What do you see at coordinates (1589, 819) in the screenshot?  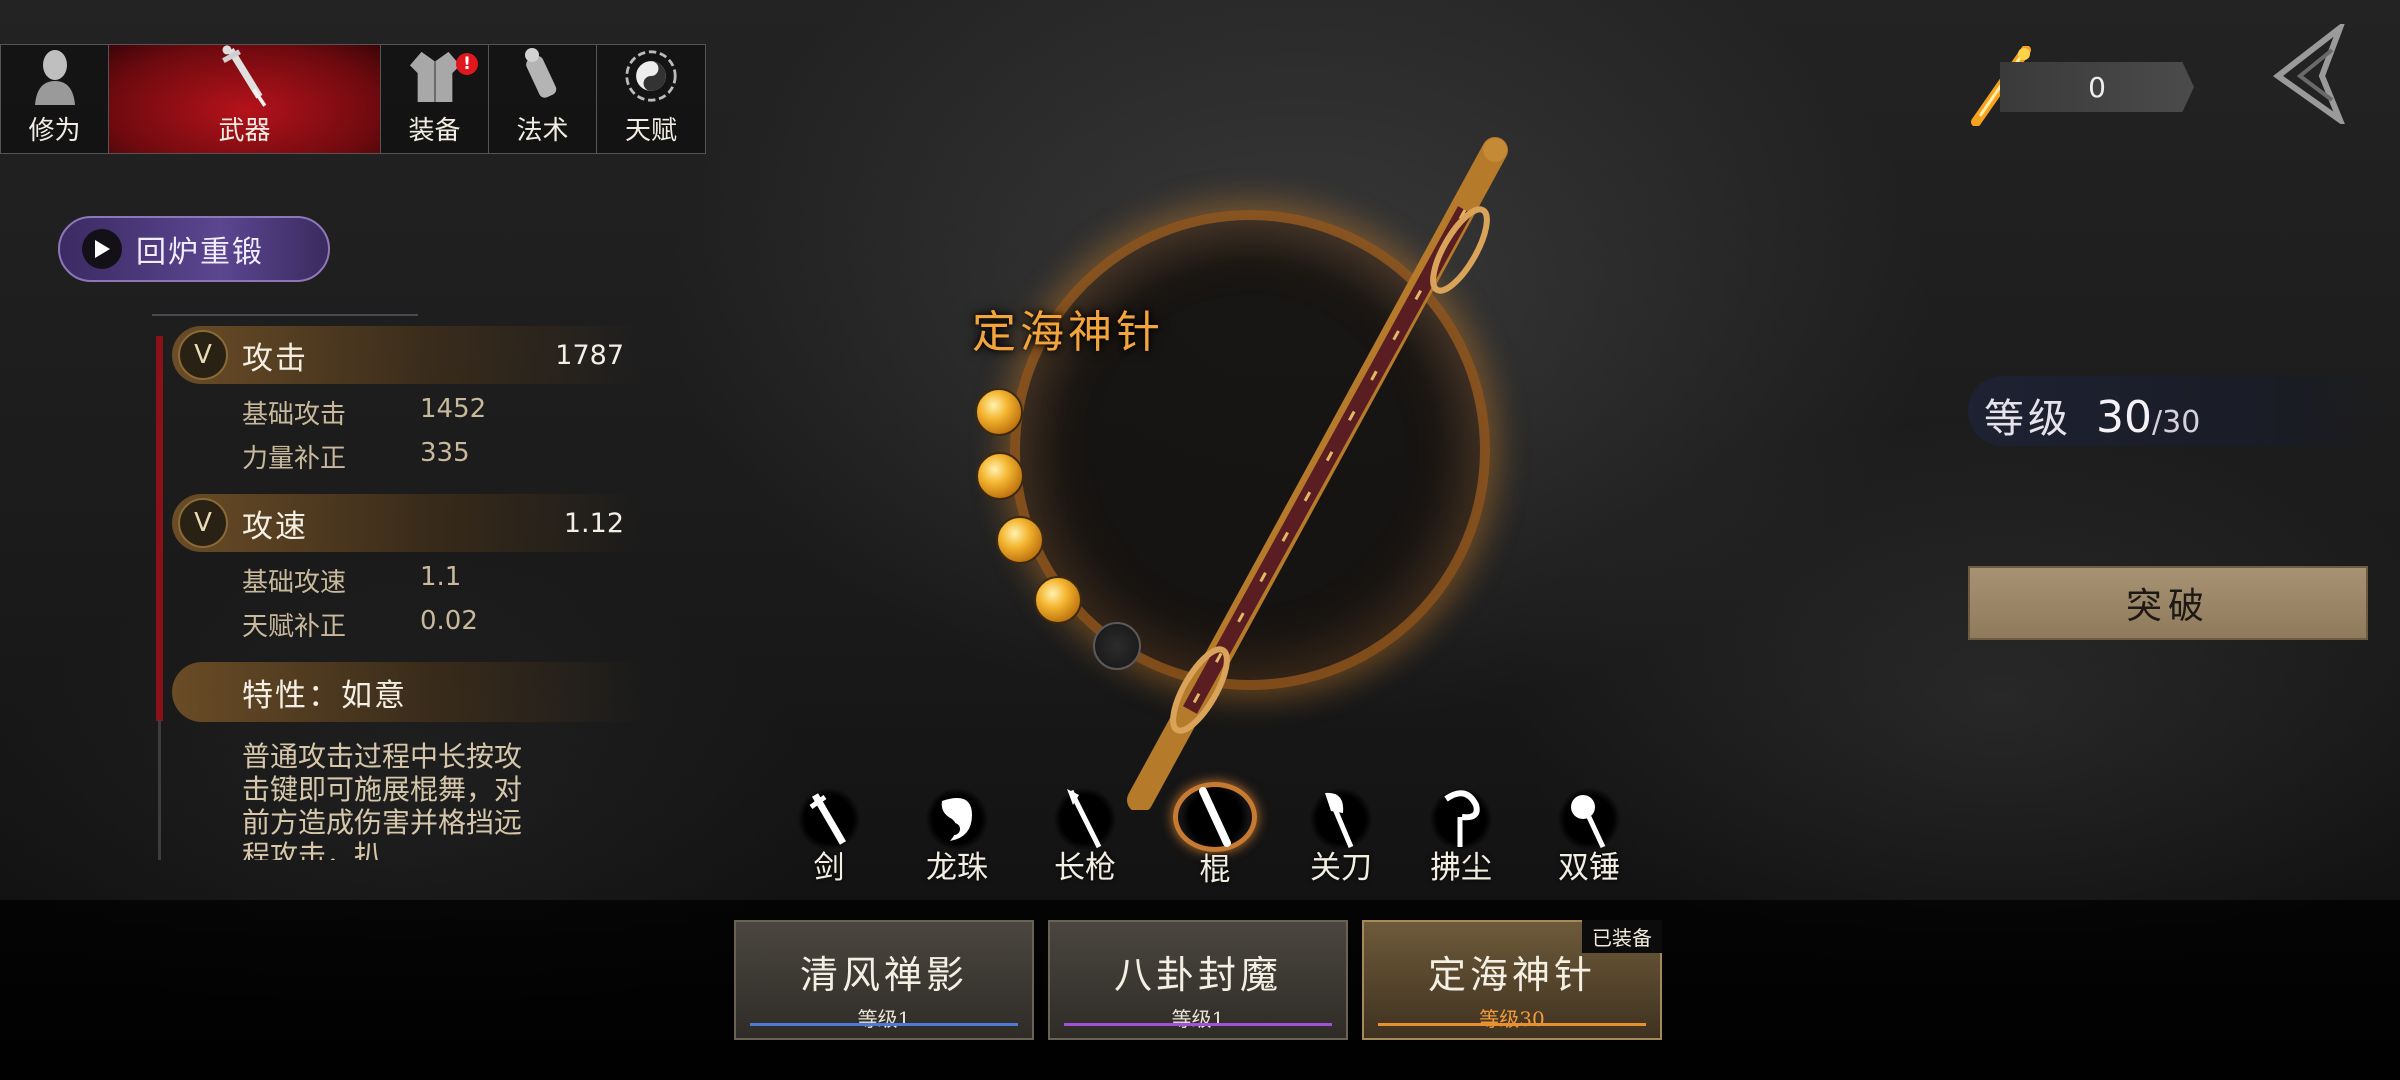 I see `hammers-icon` at bounding box center [1589, 819].